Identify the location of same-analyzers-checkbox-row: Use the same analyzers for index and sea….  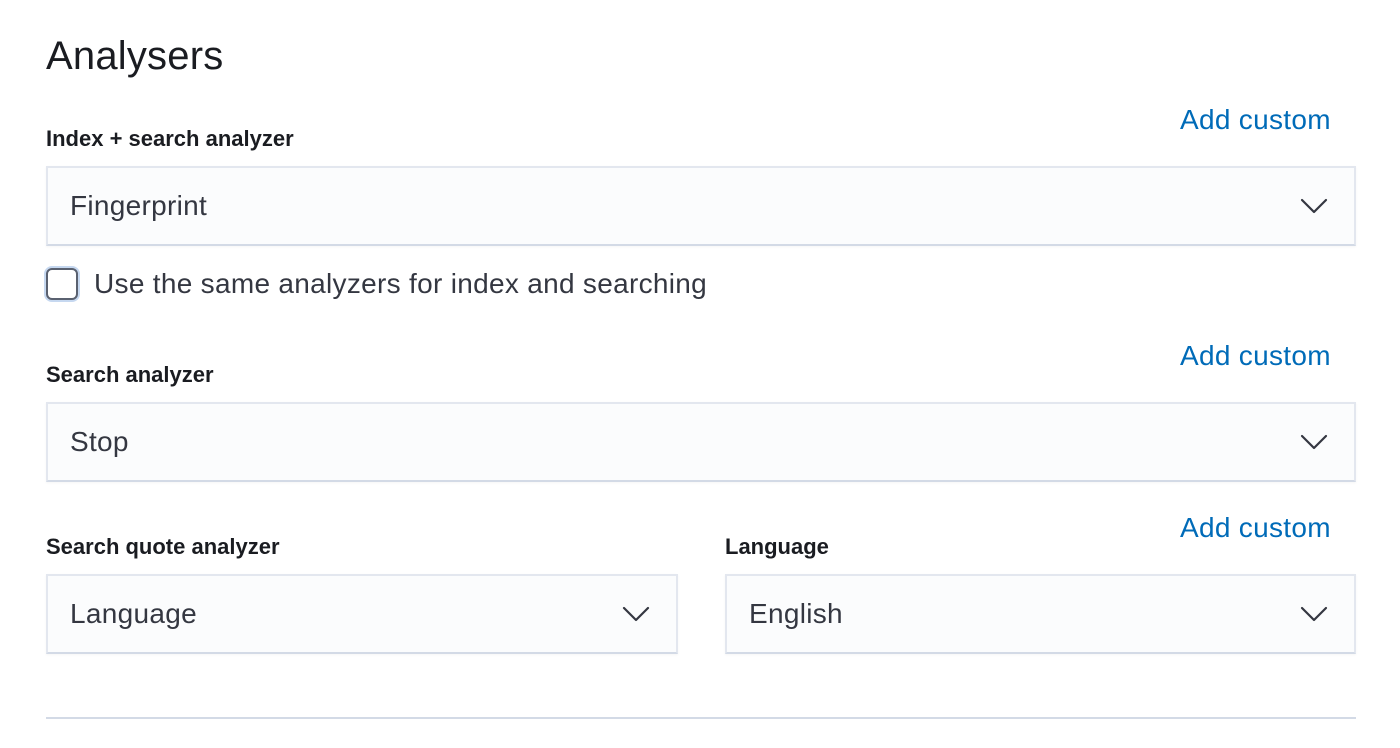
(376, 284).